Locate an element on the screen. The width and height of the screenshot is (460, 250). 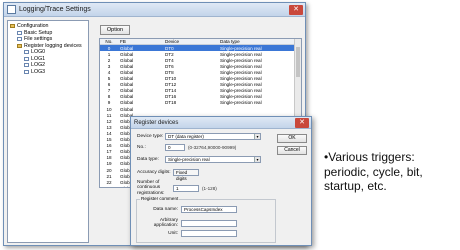
accuracy-label: Accuracy digits: is located at coordinates (154, 172).